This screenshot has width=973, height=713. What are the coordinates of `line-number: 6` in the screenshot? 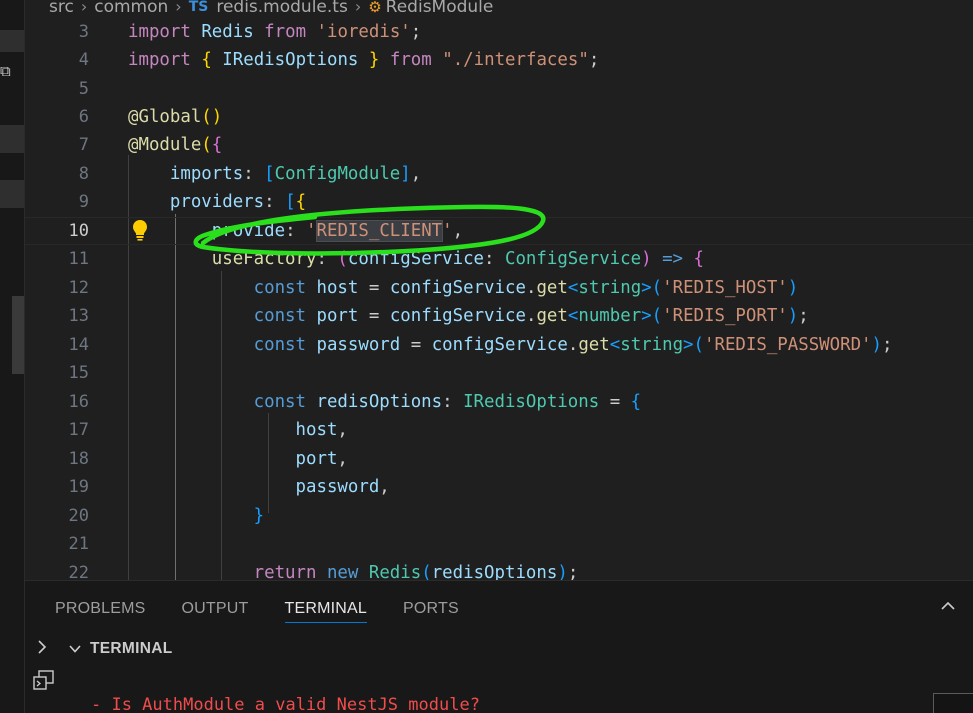 It's located at (83, 117).